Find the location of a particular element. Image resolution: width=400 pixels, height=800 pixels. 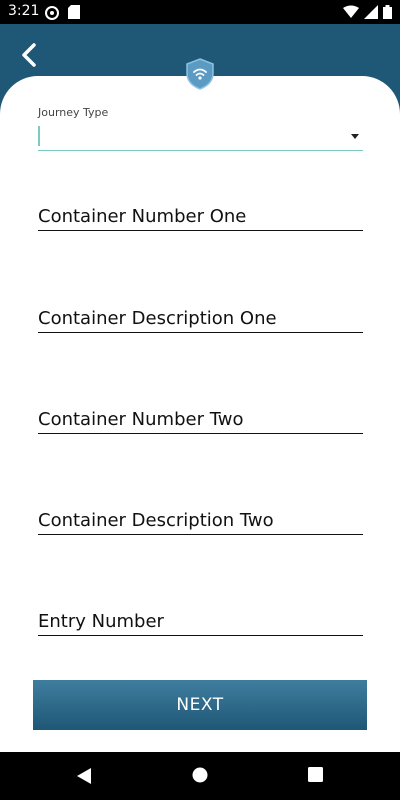

status-bar: 3:21 is located at coordinates (200, 12).